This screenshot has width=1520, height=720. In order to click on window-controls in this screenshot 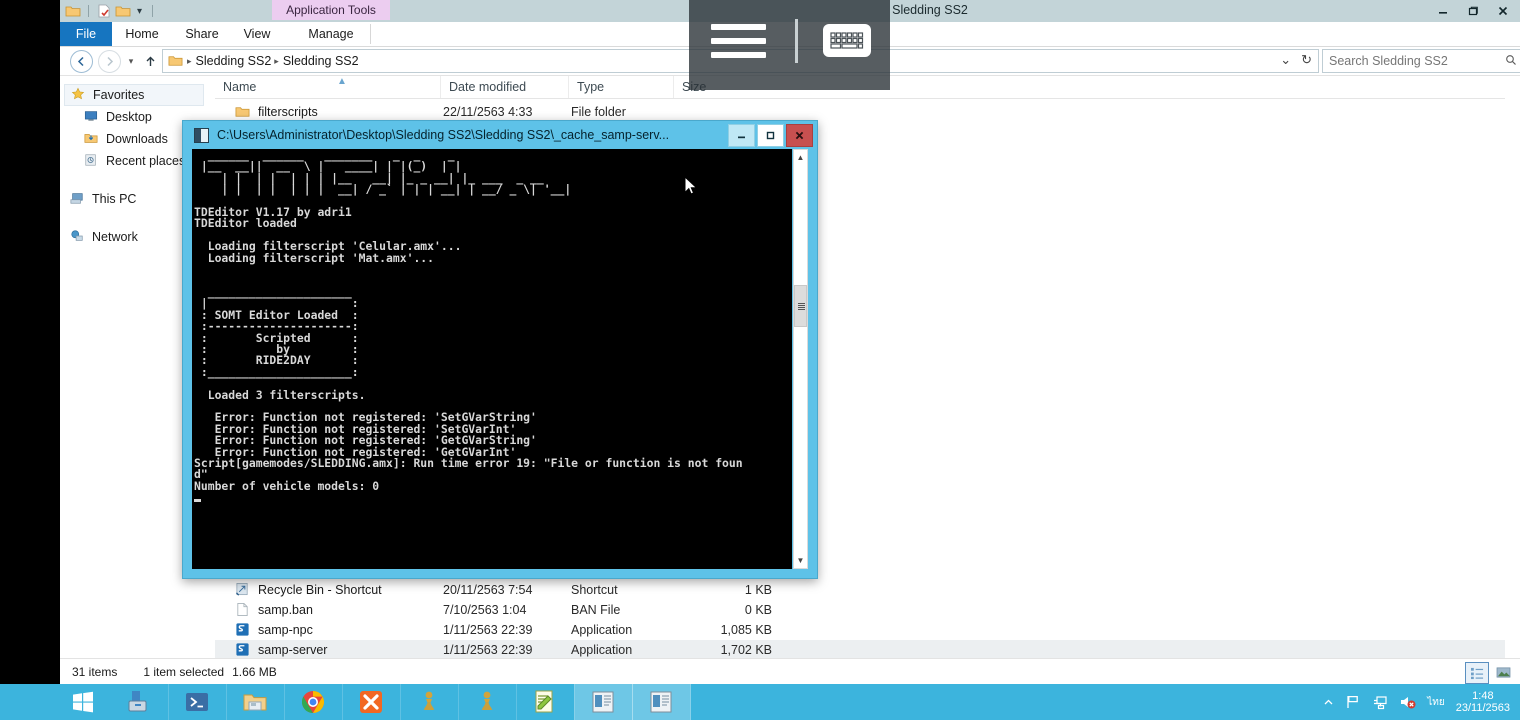, I will do `click(1473, 11)`.